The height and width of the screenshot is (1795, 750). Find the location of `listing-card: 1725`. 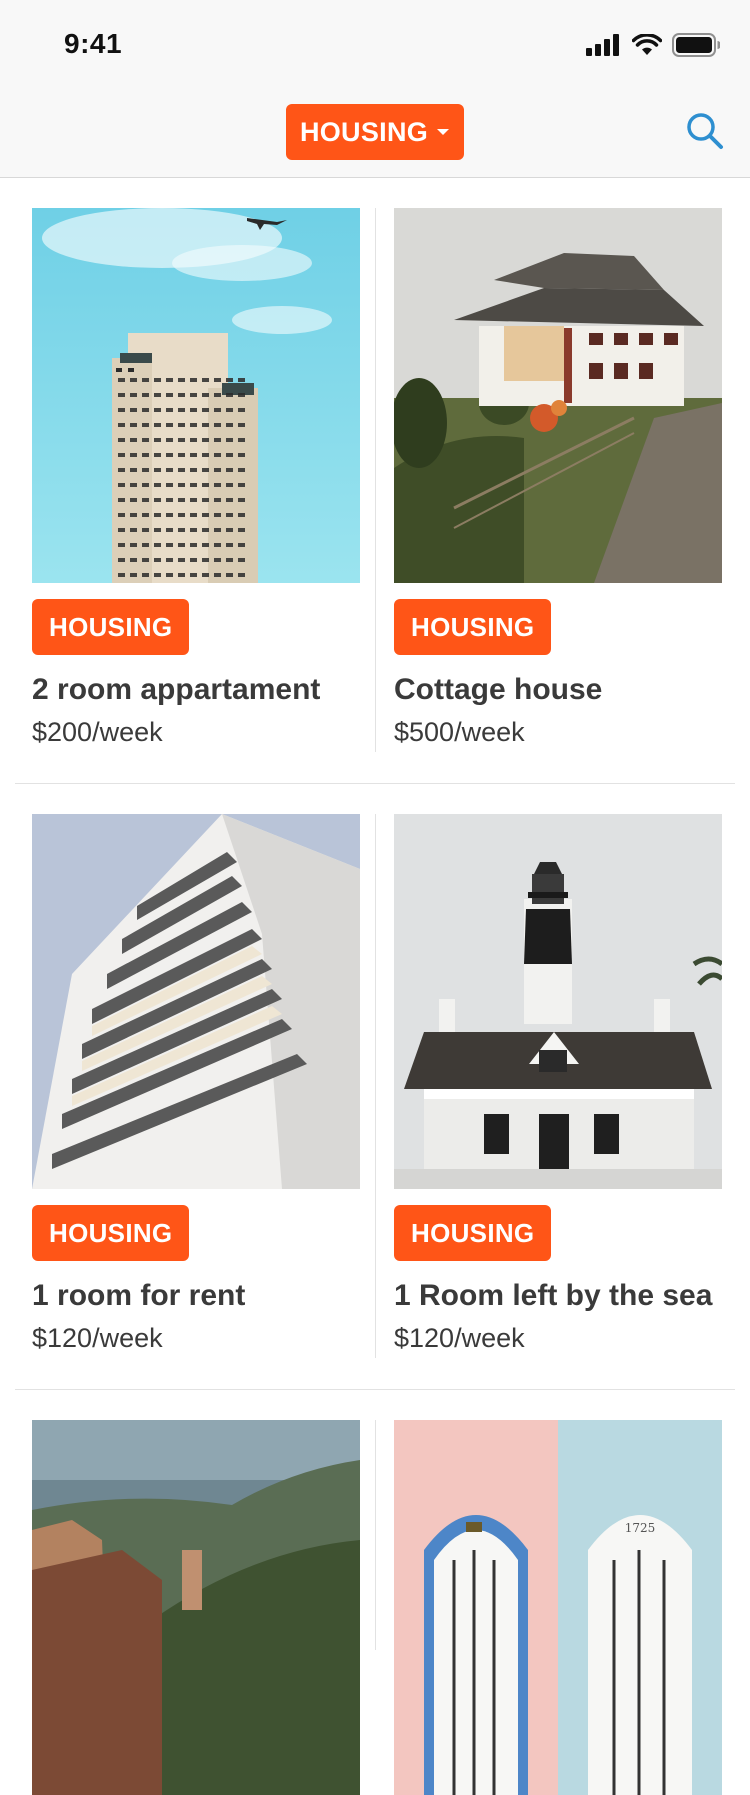

listing-card: 1725 is located at coordinates (558, 1607).